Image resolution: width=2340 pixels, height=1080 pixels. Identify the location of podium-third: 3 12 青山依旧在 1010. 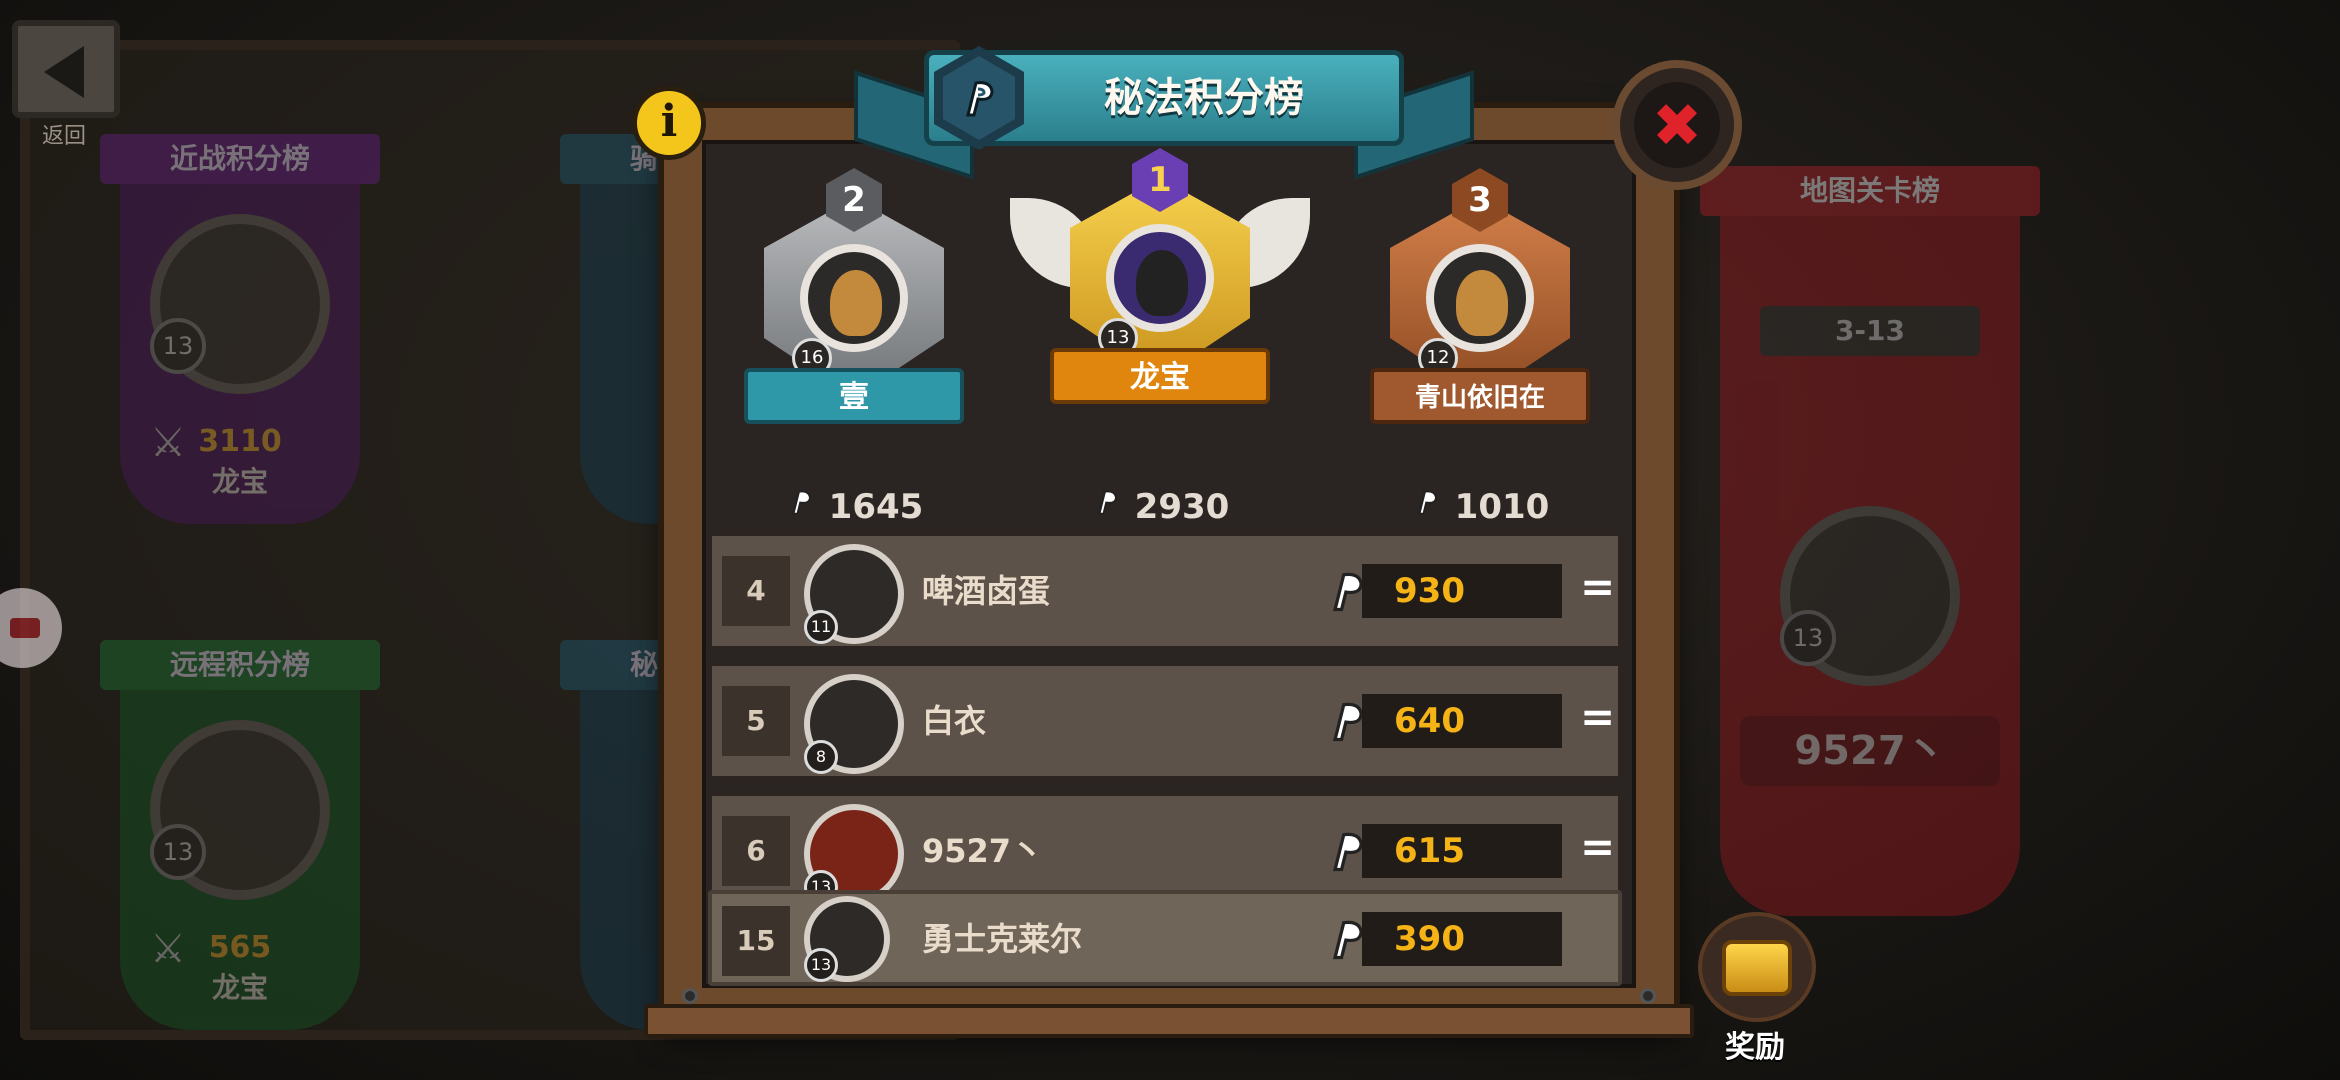
(1480, 348).